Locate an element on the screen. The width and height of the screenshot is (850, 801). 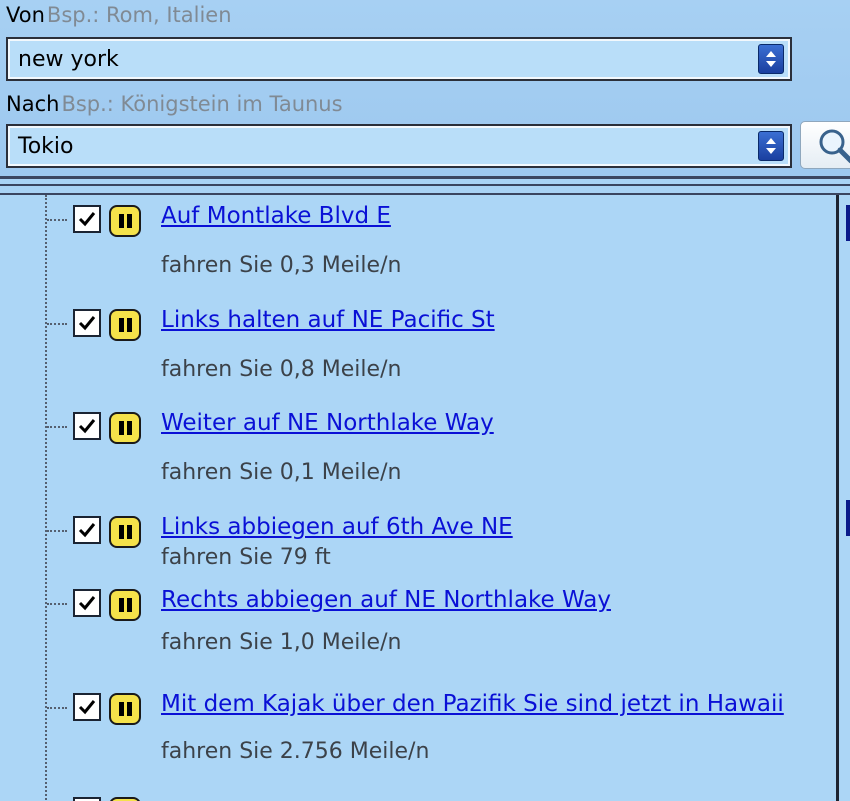
to-dropdown-button is located at coordinates (771, 146).